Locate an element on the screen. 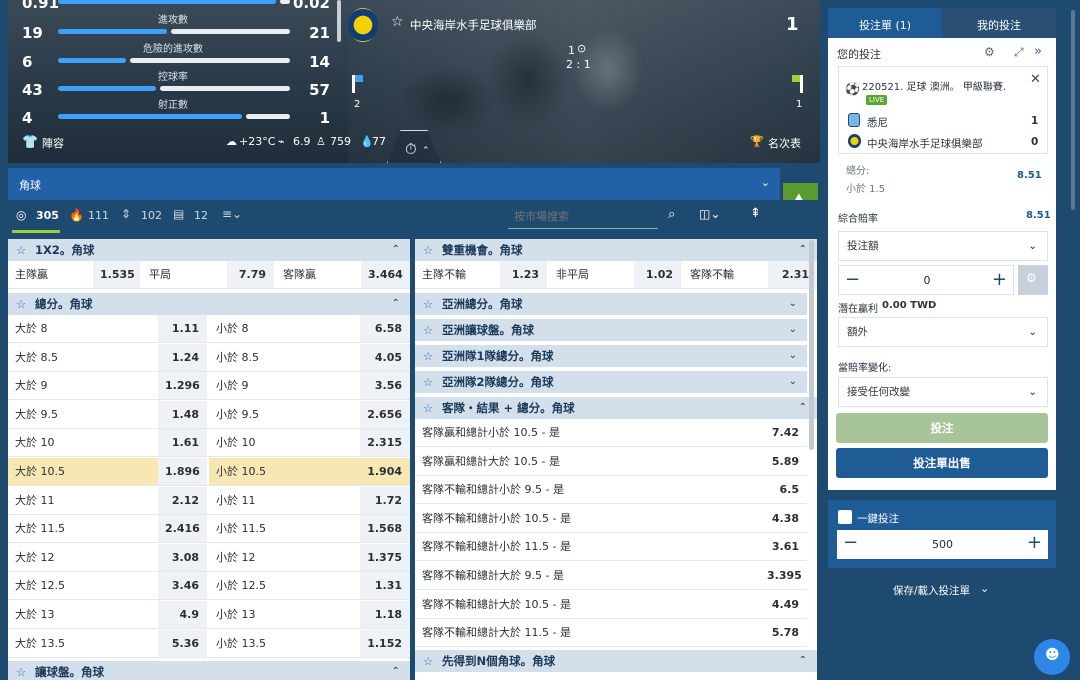 The height and width of the screenshot is (680, 1080). over-label: 大於 12.5 is located at coordinates (40, 586).